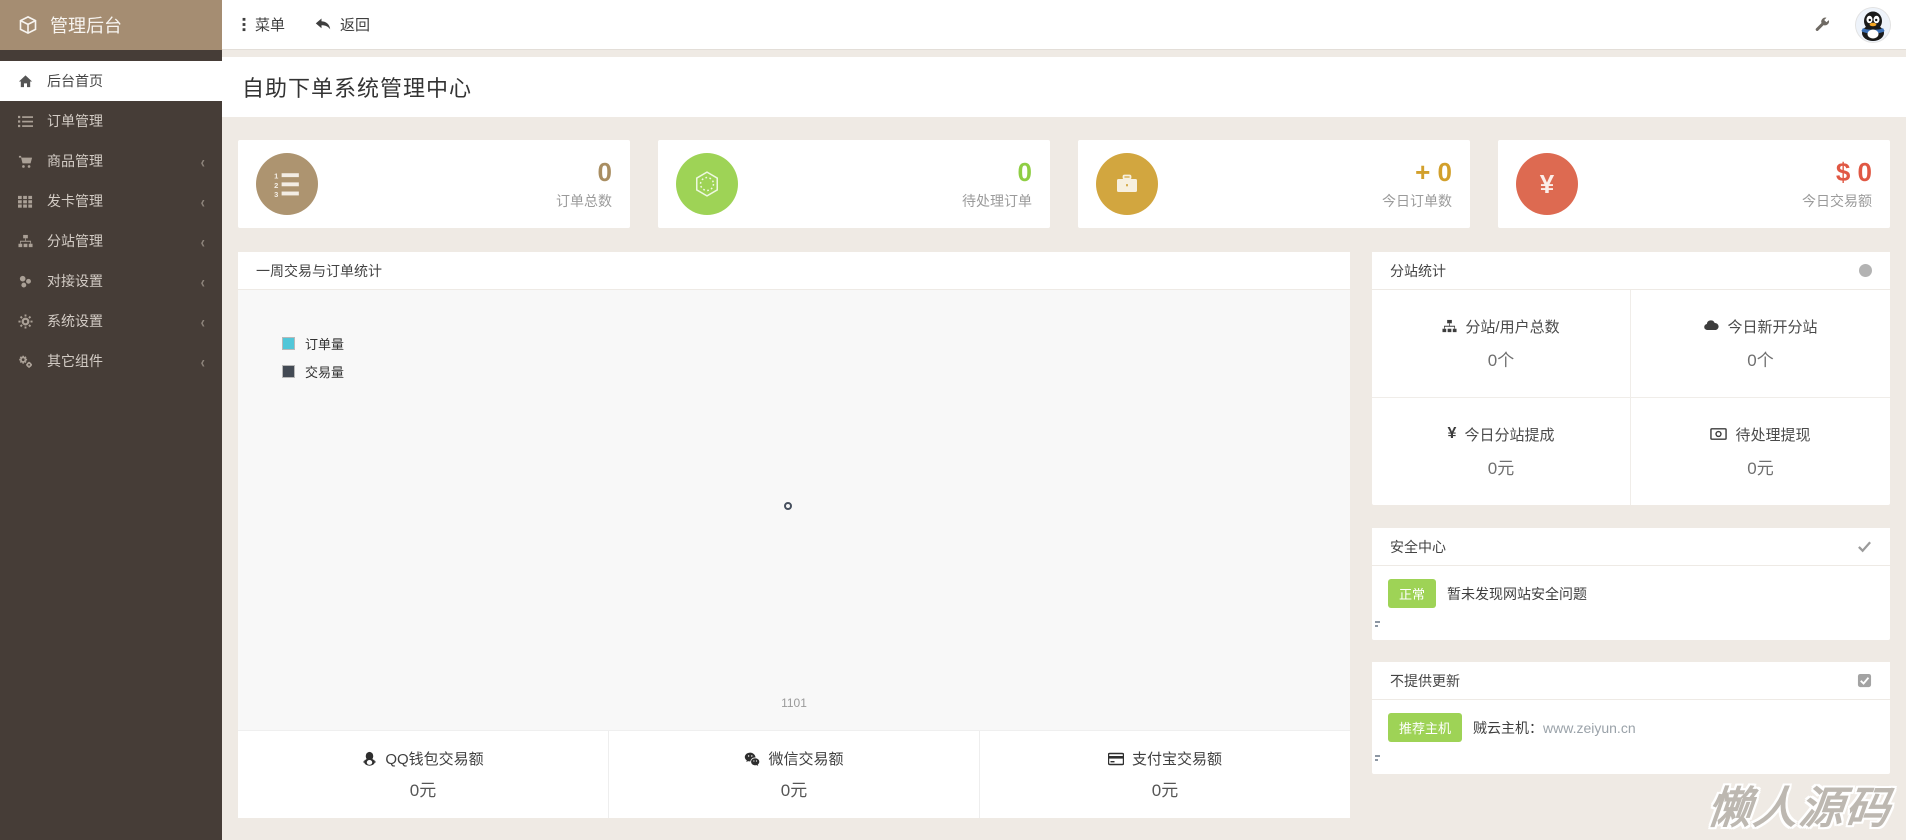 Image resolution: width=1906 pixels, height=840 pixels. I want to click on payment-label: 微信交易额, so click(806, 759).